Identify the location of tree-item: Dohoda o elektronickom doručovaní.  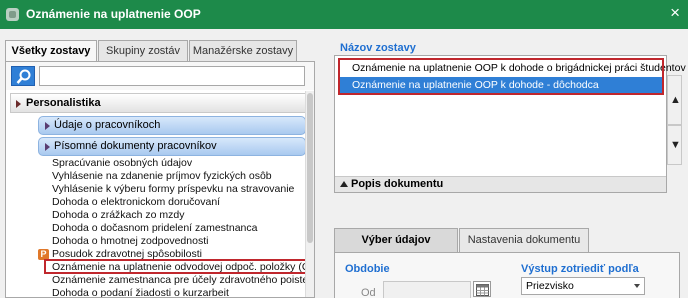
(136, 202).